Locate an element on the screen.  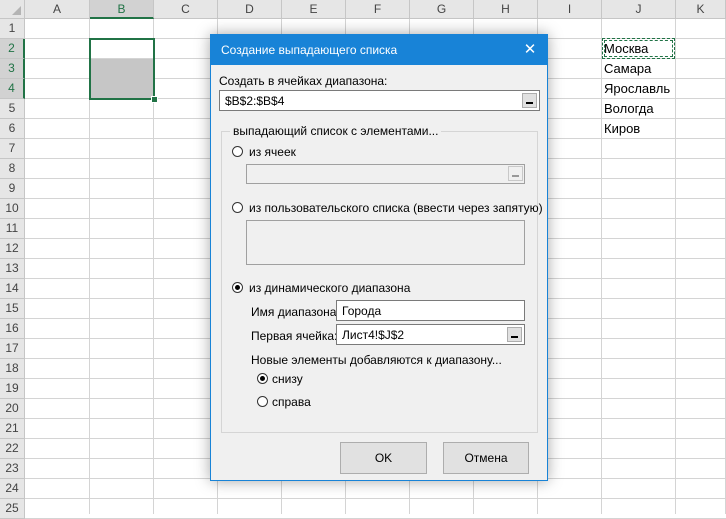
dialog-titlebar: Создание выпадающего списка ✕ is located at coordinates (379, 50).